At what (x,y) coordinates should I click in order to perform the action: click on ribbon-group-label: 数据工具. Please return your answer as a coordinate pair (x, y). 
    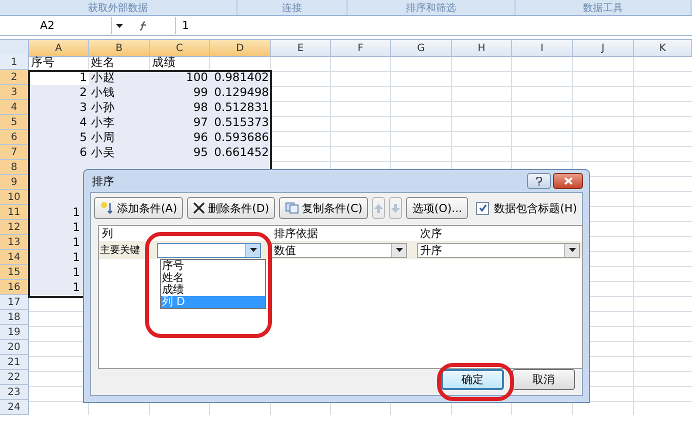
    Looking at the image, I should click on (603, 7).